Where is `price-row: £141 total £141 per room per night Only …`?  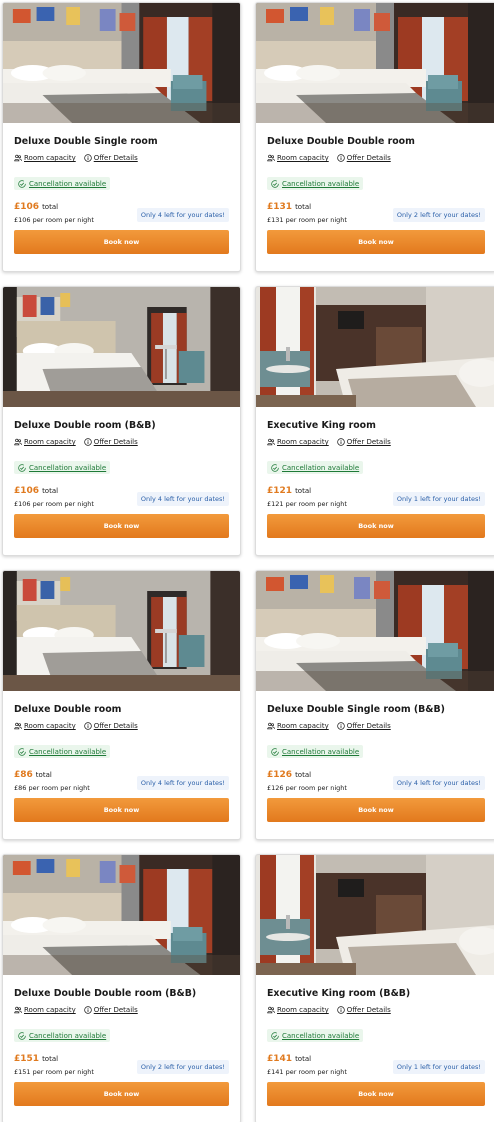 price-row: £141 total £141 per room per night Only … is located at coordinates (376, 1065).